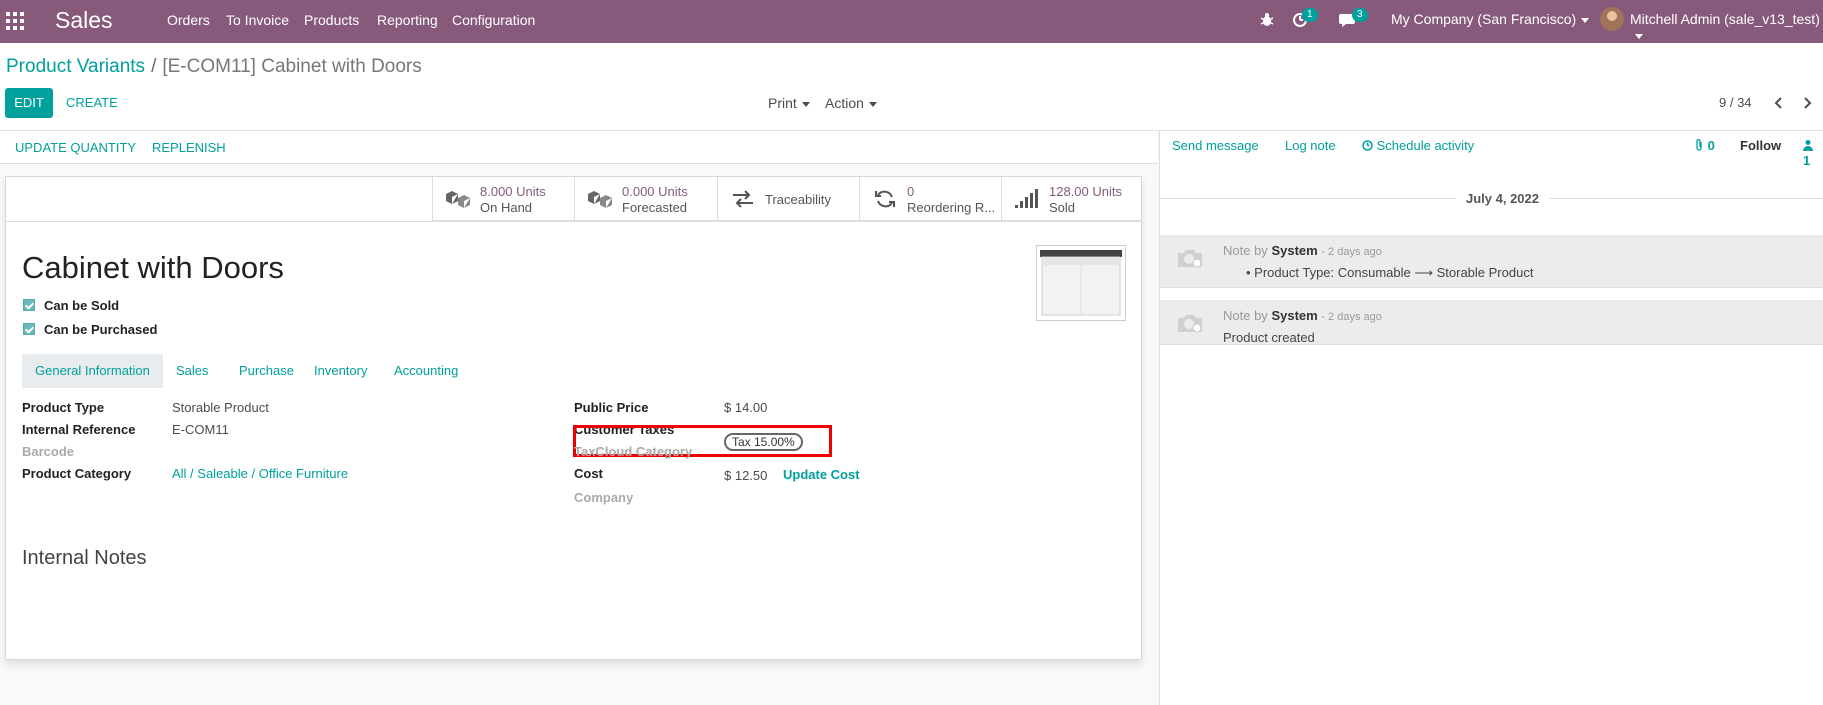 The width and height of the screenshot is (1823, 705). I want to click on user-avatar, so click(1612, 19).